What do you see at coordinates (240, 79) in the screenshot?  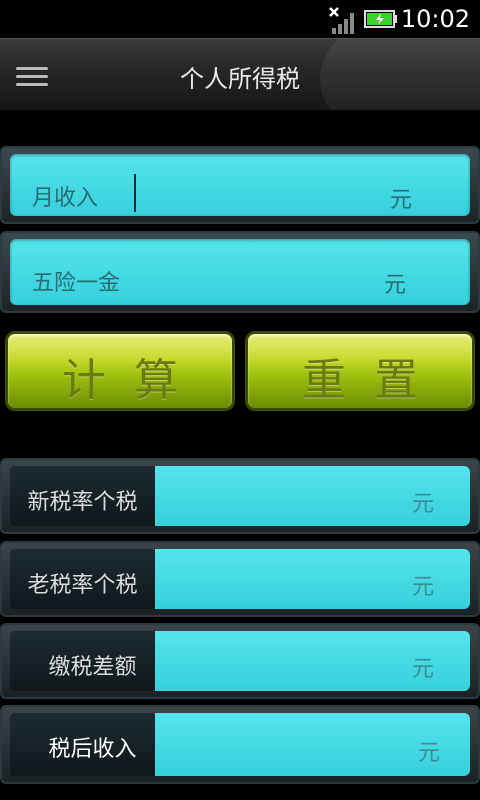 I see `page-title: 个人所得税` at bounding box center [240, 79].